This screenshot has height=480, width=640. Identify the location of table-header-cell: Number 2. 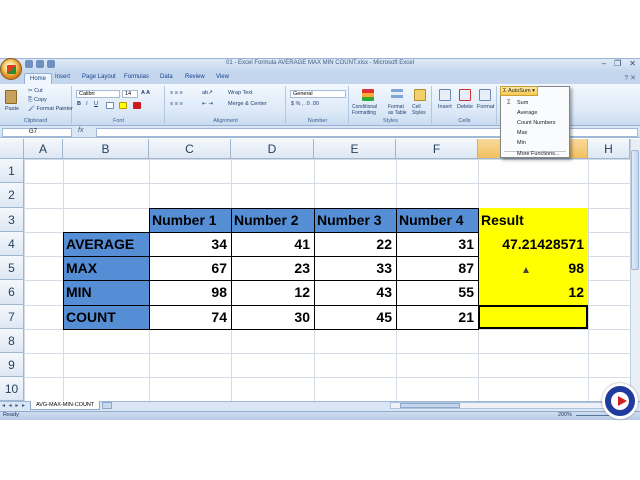
(272, 220).